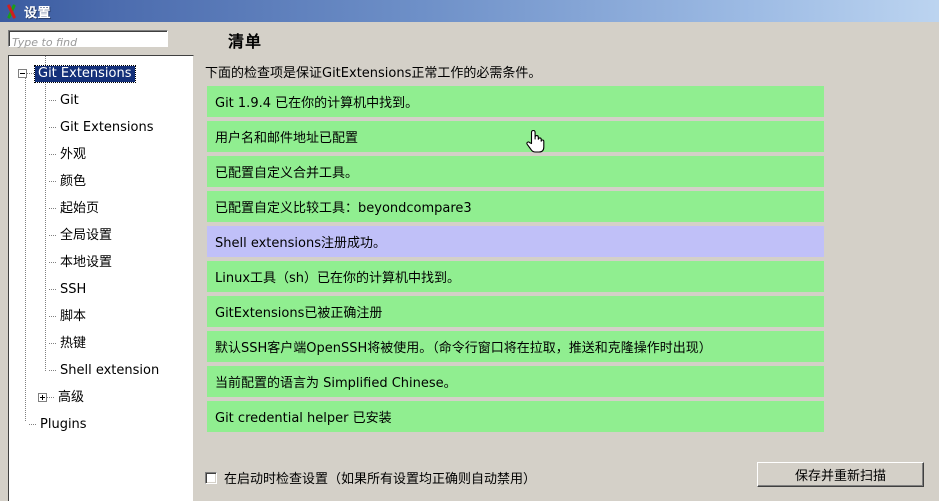 The width and height of the screenshot is (939, 501). What do you see at coordinates (80, 208) in the screenshot?
I see `sidebar-item-label: 起始页` at bounding box center [80, 208].